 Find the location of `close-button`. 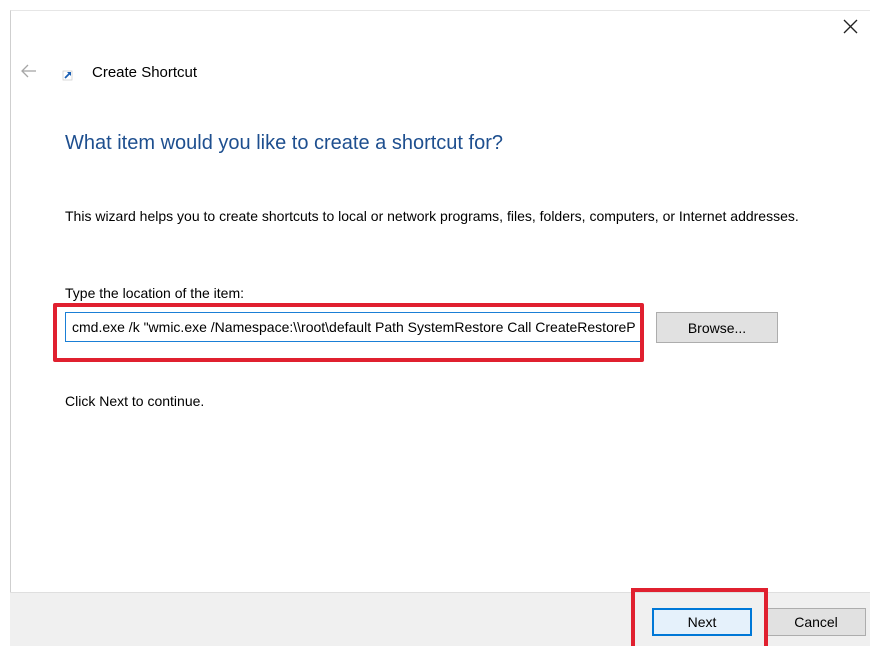

close-button is located at coordinates (851, 27).